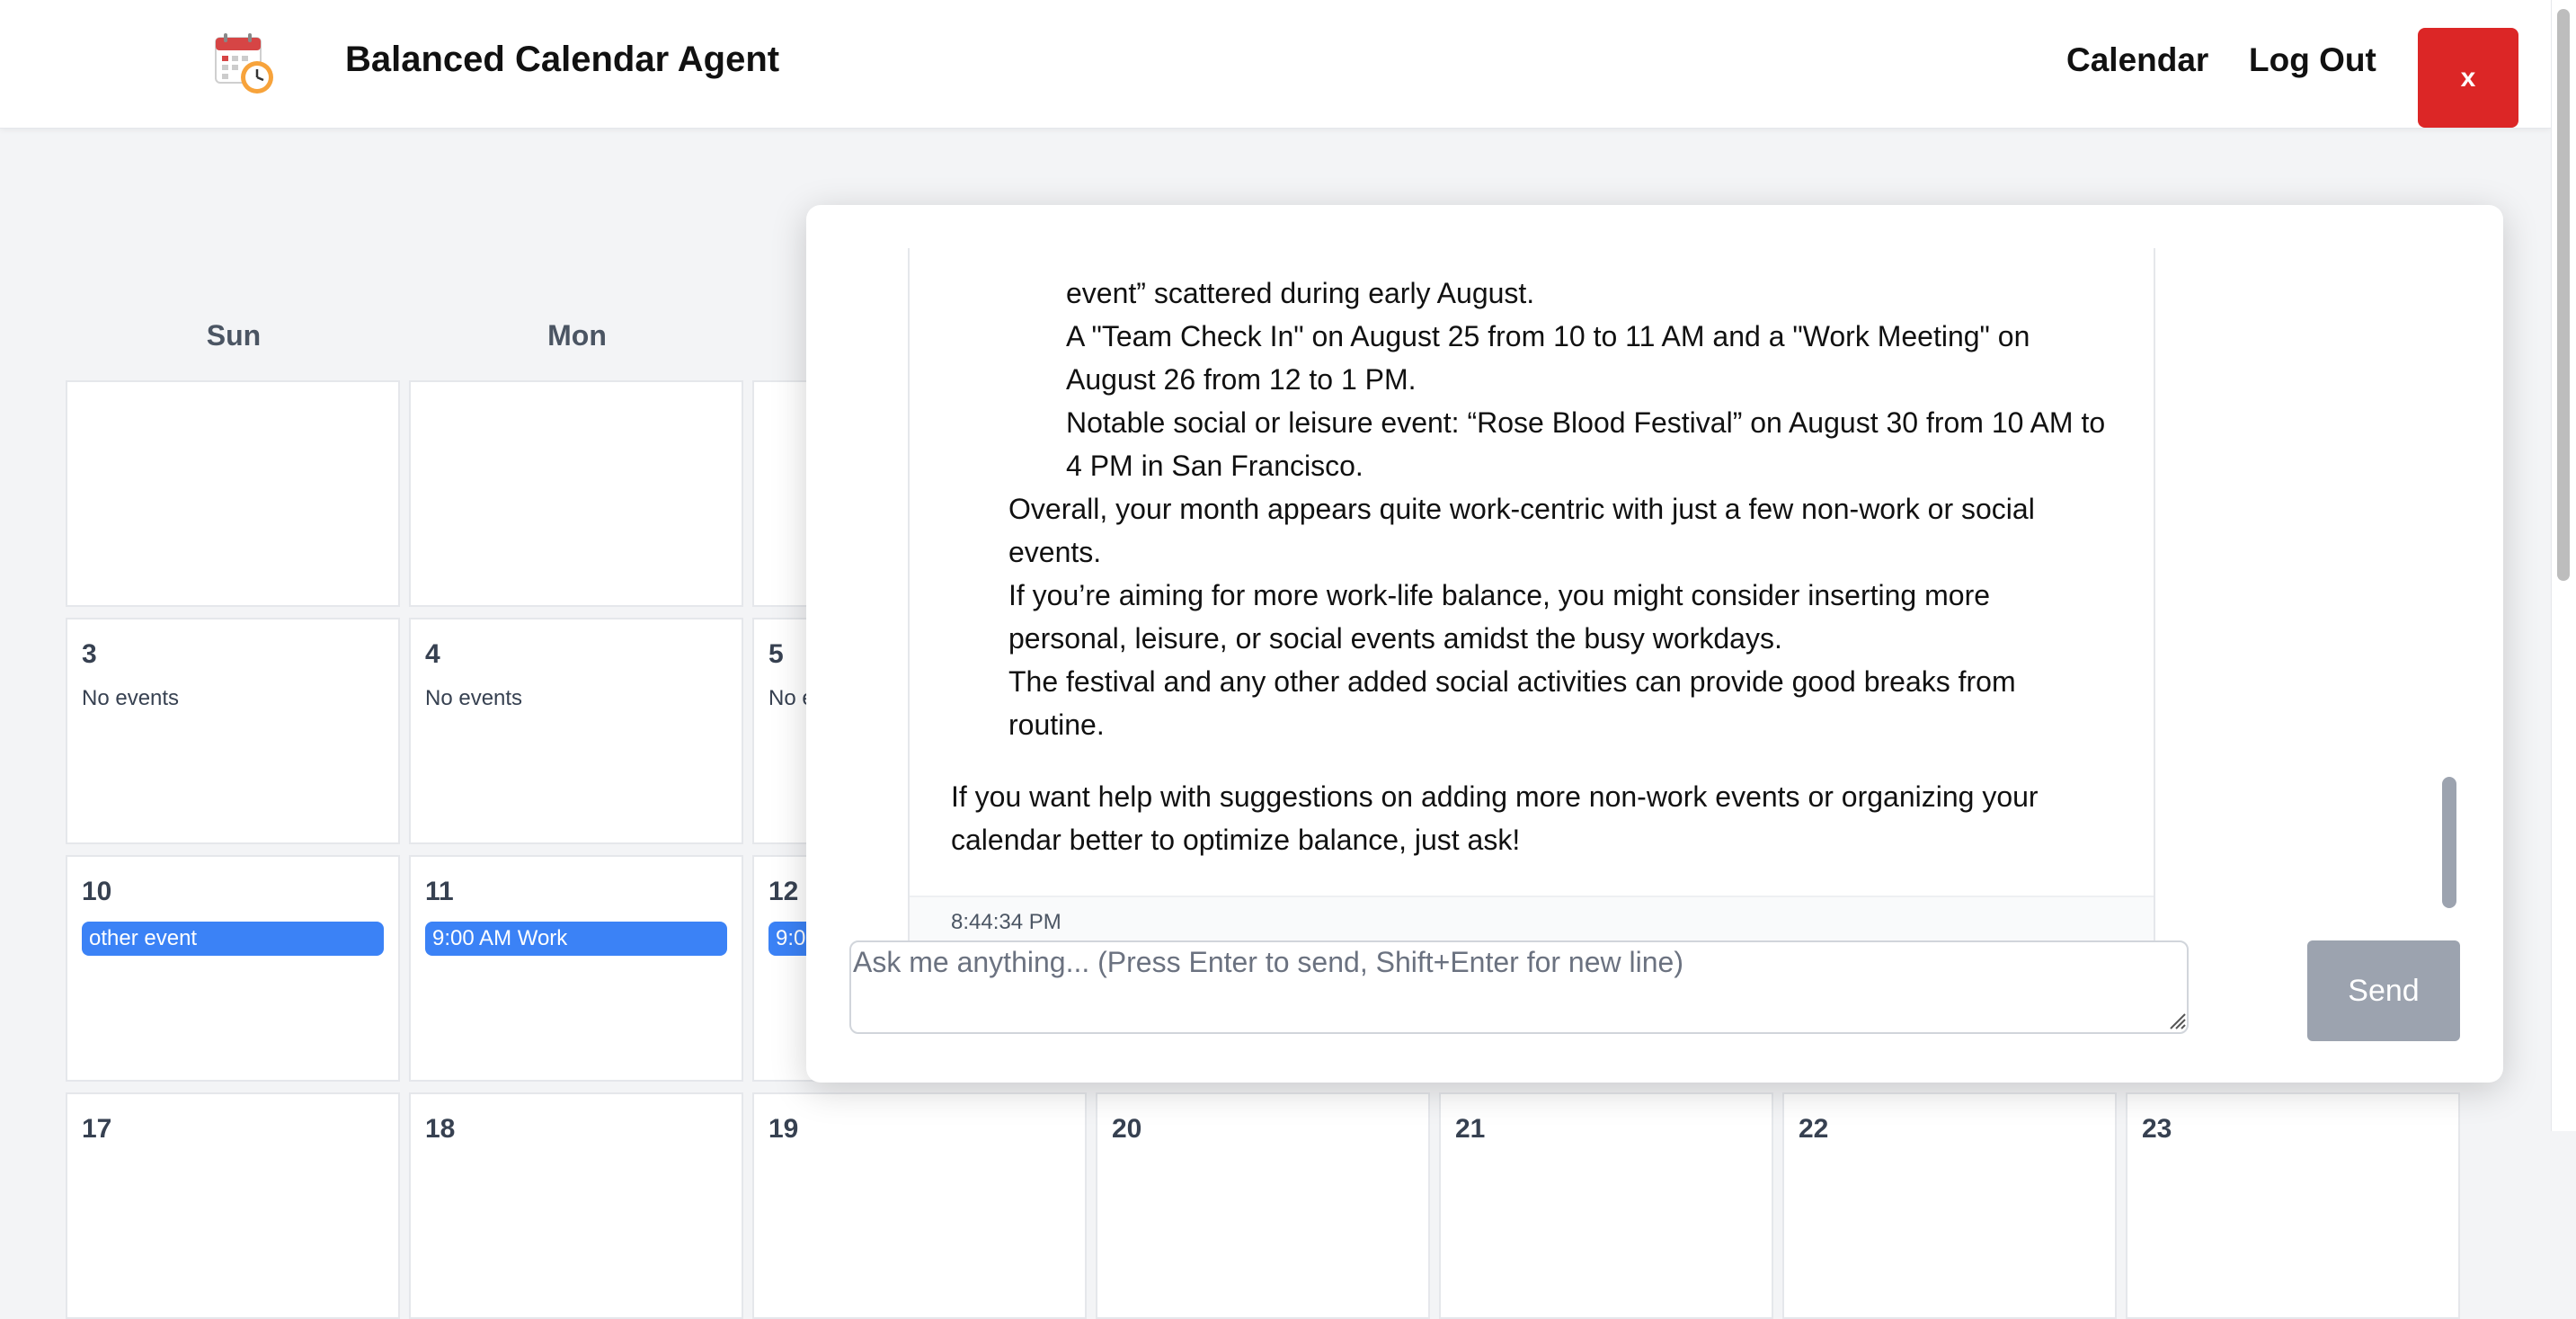  Describe the element at coordinates (783, 892) in the screenshot. I see `day-number: 12` at that location.